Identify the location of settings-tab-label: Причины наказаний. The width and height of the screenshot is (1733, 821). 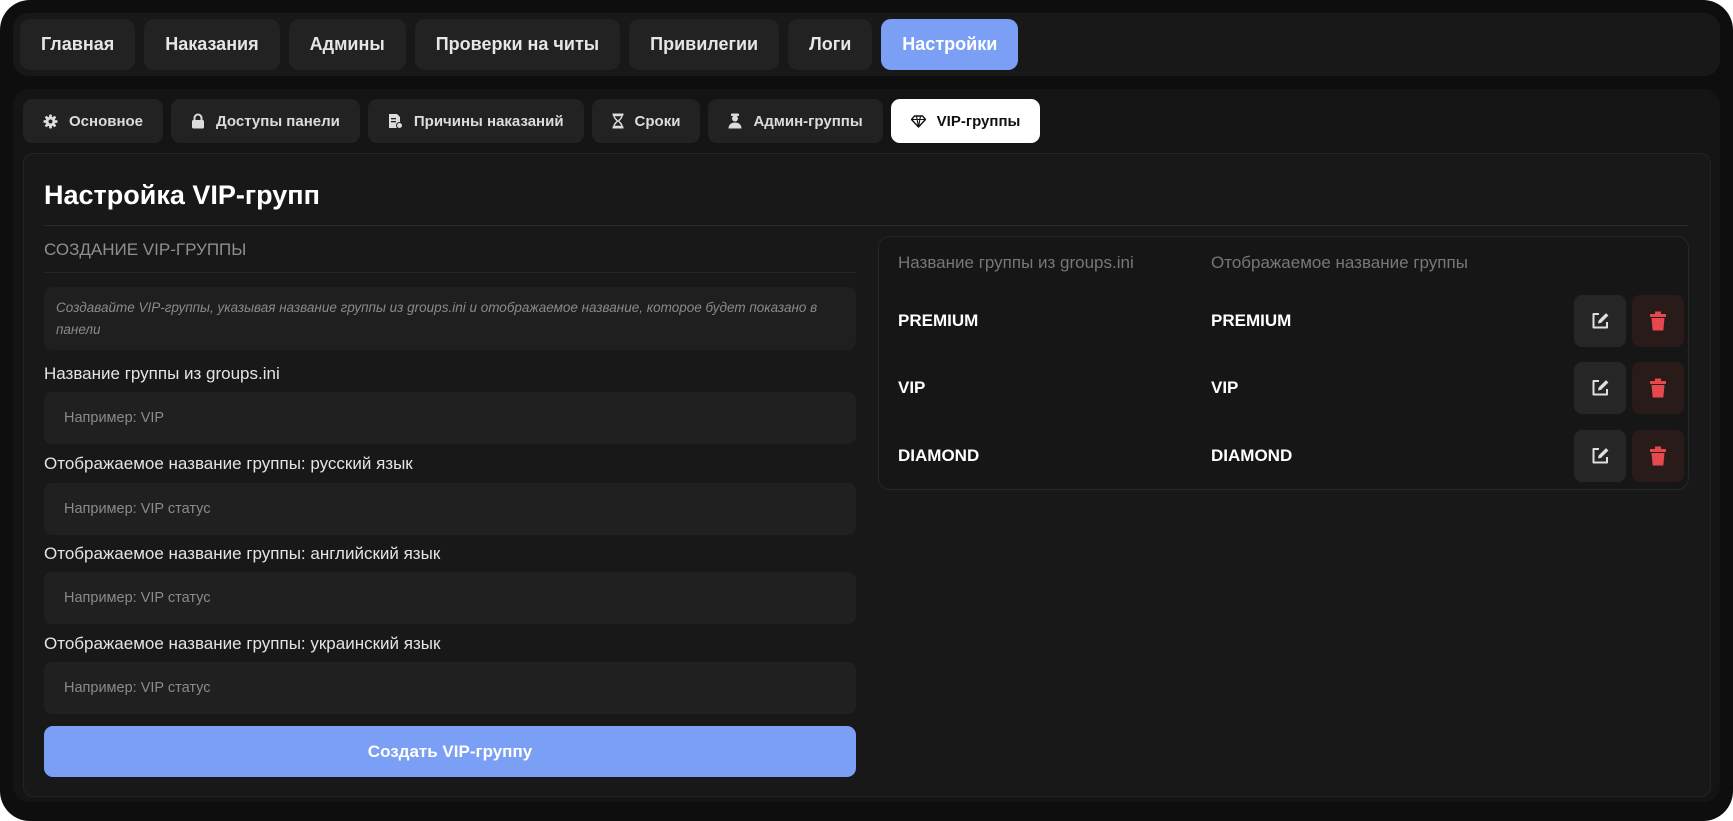
(488, 121).